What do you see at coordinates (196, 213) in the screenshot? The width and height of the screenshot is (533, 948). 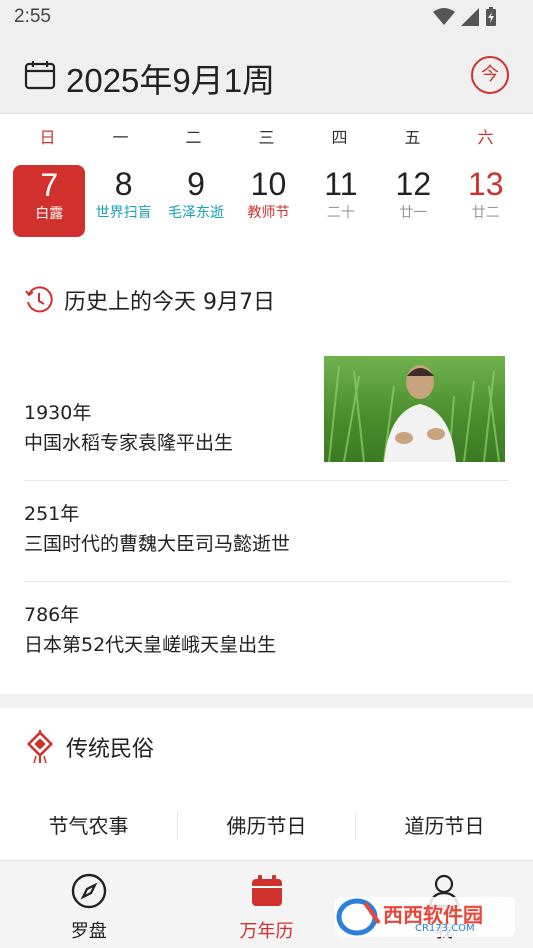 I see `day-subtitle: 毛泽东逝` at bounding box center [196, 213].